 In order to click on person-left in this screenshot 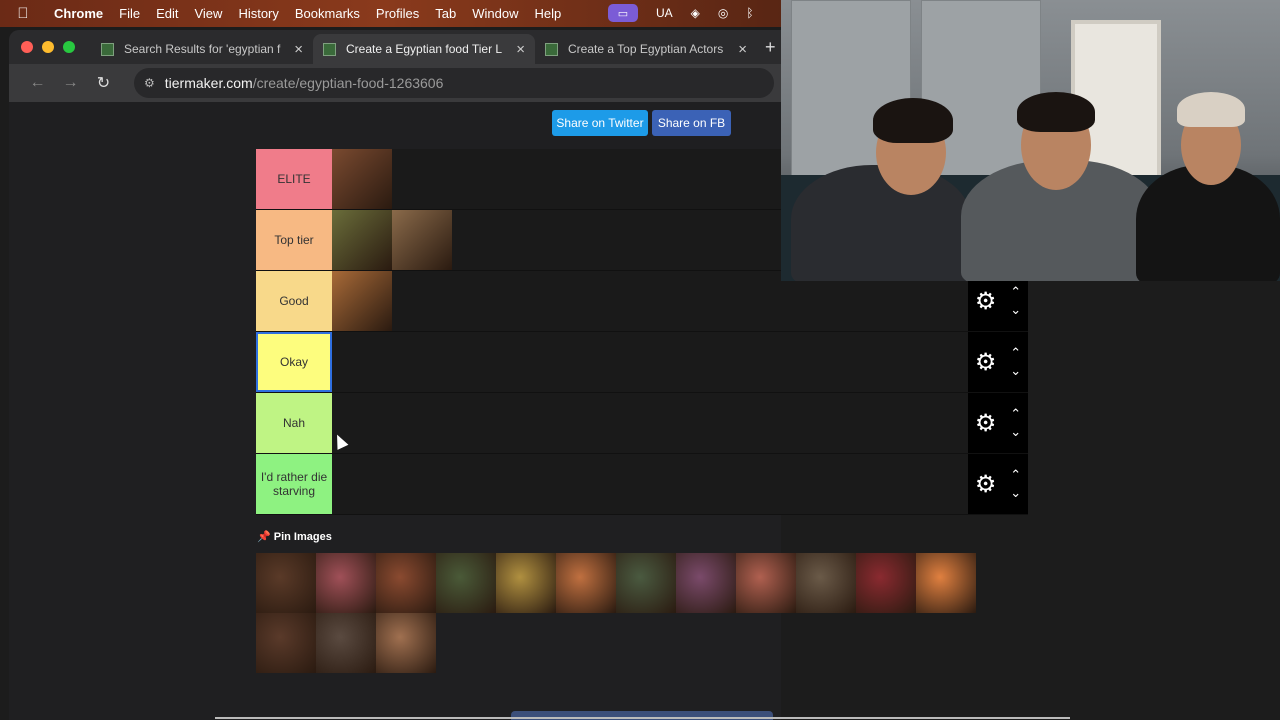, I will do `click(881, 223)`.